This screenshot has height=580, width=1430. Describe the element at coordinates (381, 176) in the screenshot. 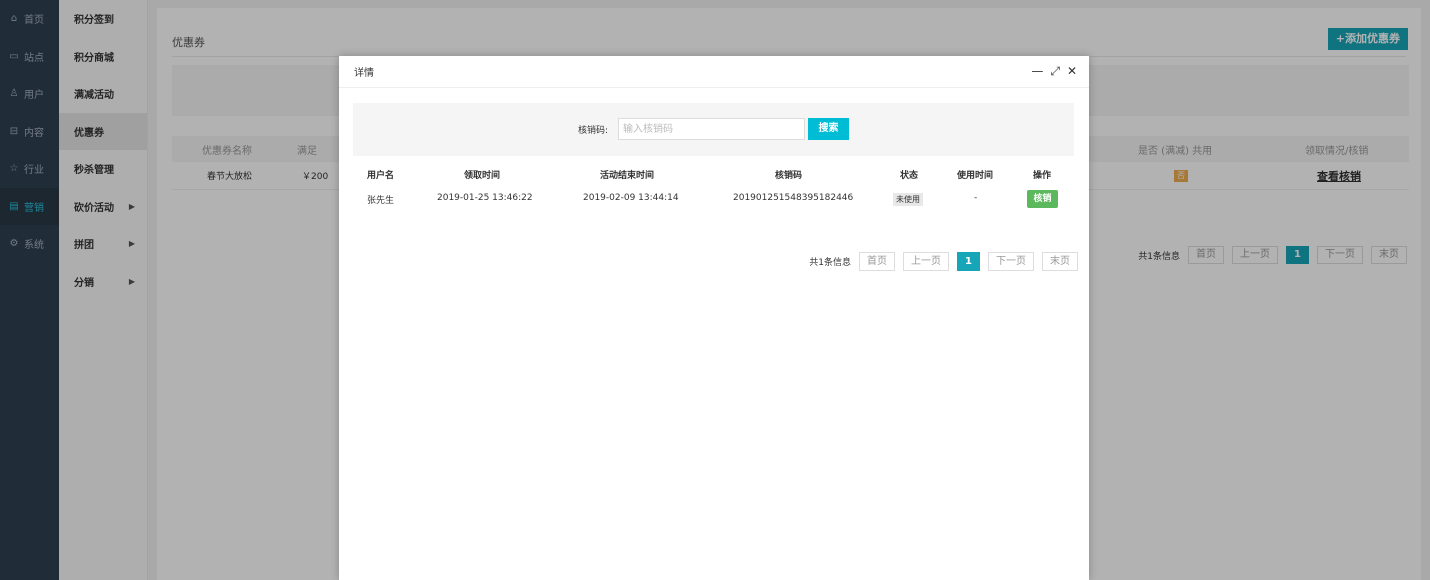

I see `col-username: 用户名` at that location.